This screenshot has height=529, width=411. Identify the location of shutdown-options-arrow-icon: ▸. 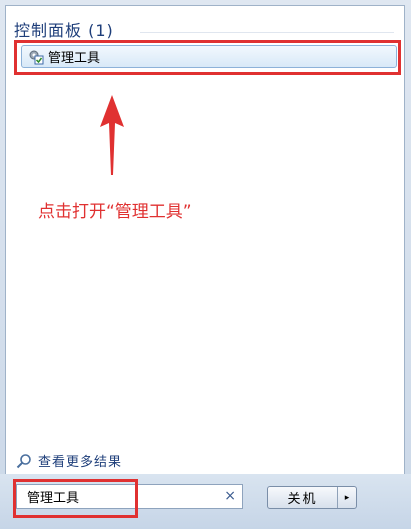
(347, 497).